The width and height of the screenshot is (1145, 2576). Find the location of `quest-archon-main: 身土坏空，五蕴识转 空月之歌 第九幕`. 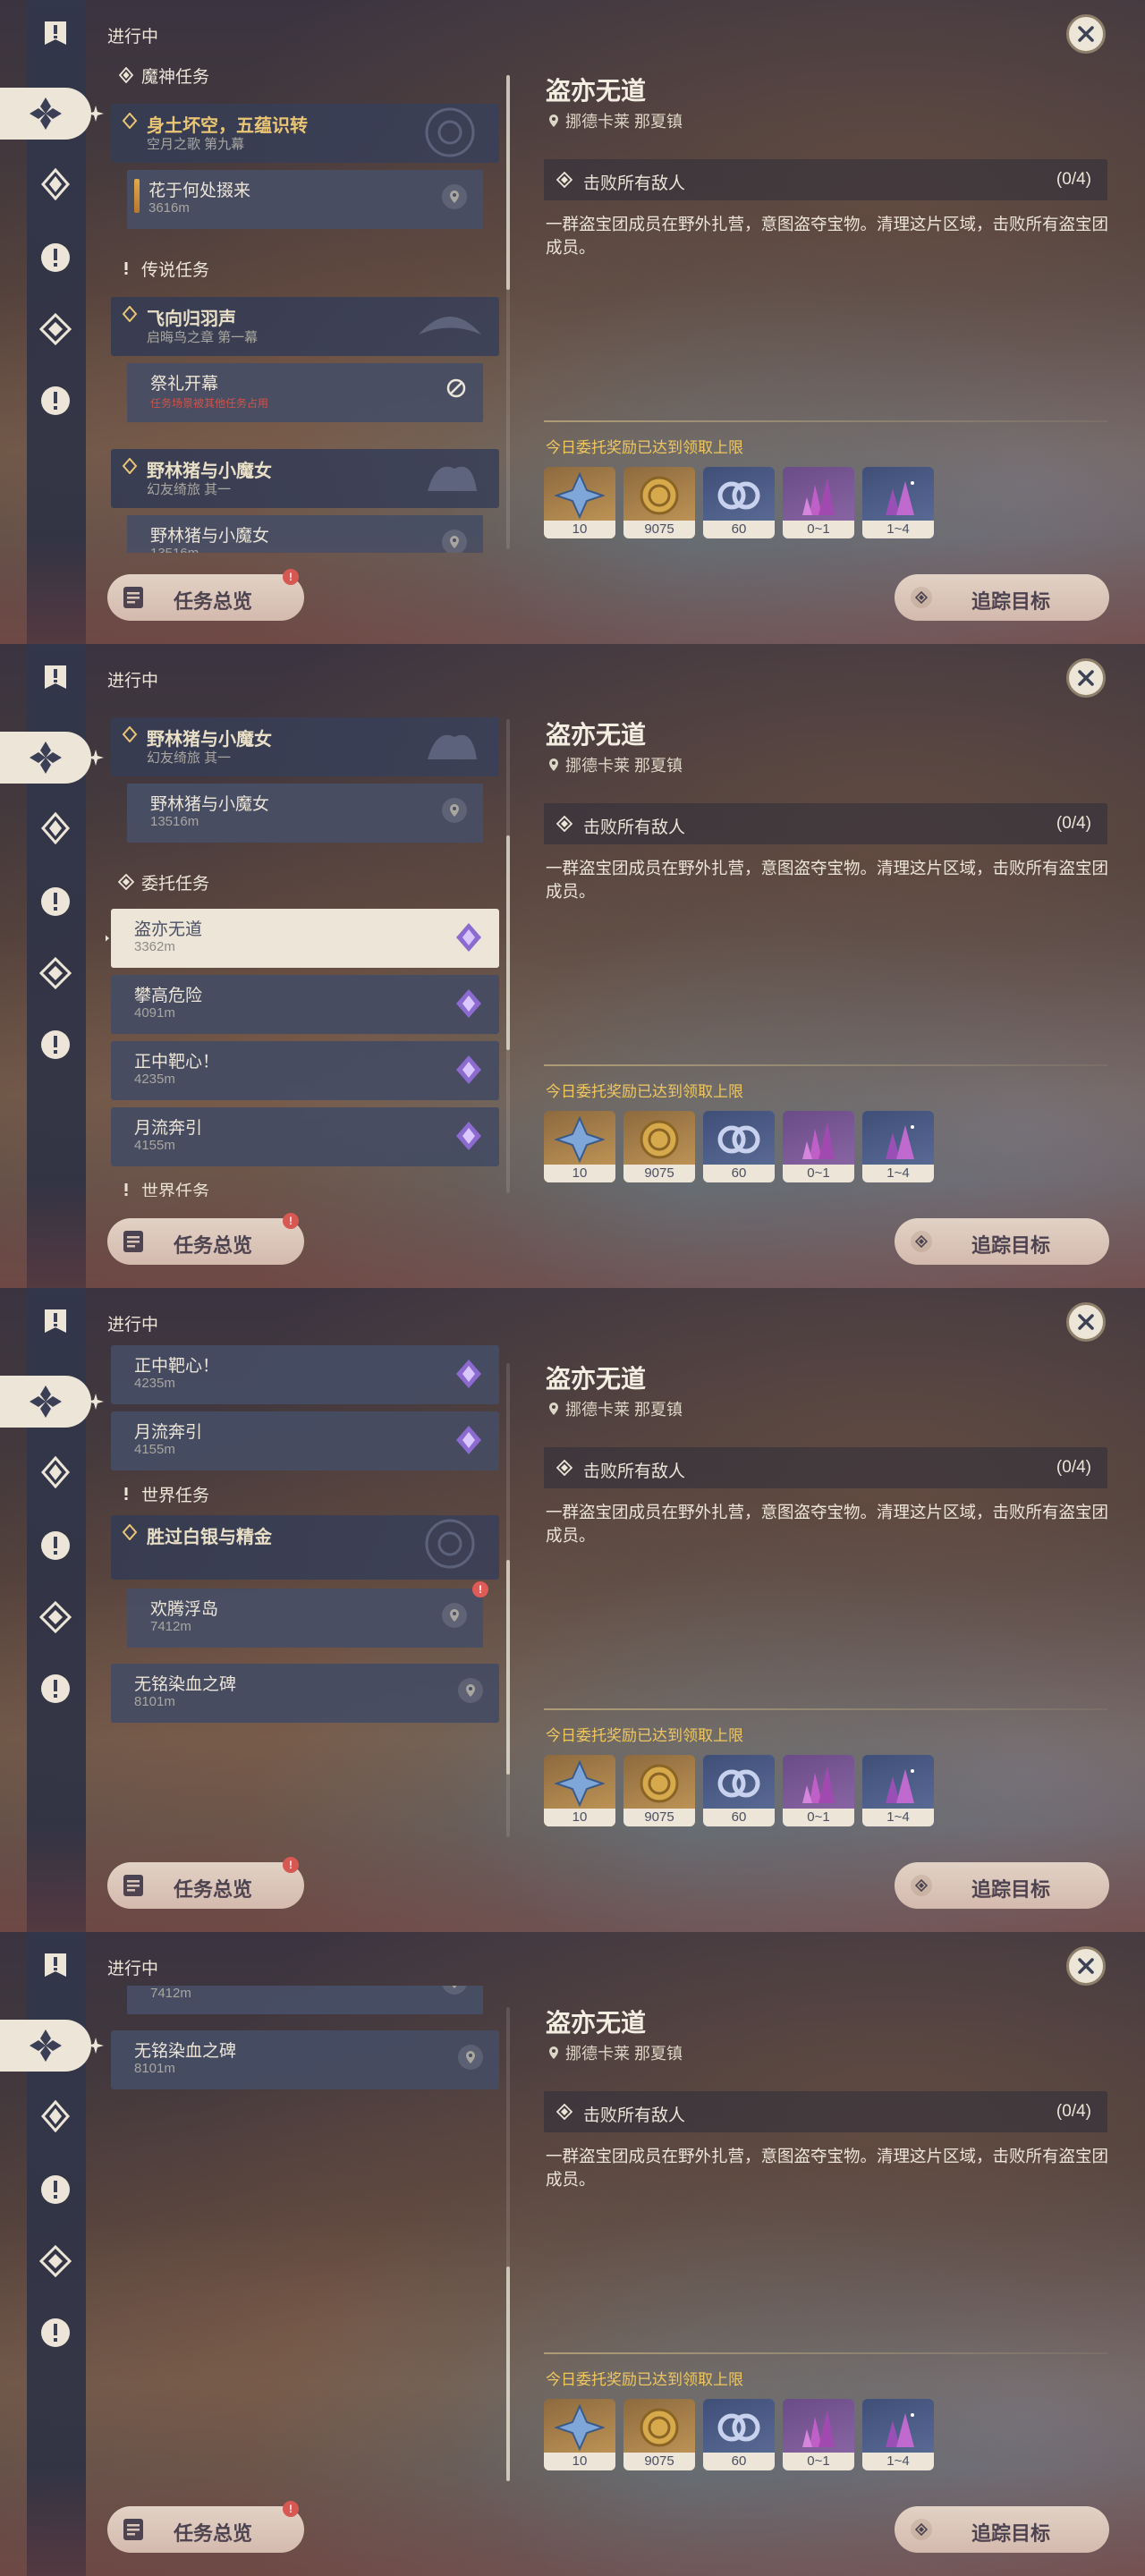

quest-archon-main: 身土坏空，五蕴识转 空月之歌 第九幕 is located at coordinates (305, 133).